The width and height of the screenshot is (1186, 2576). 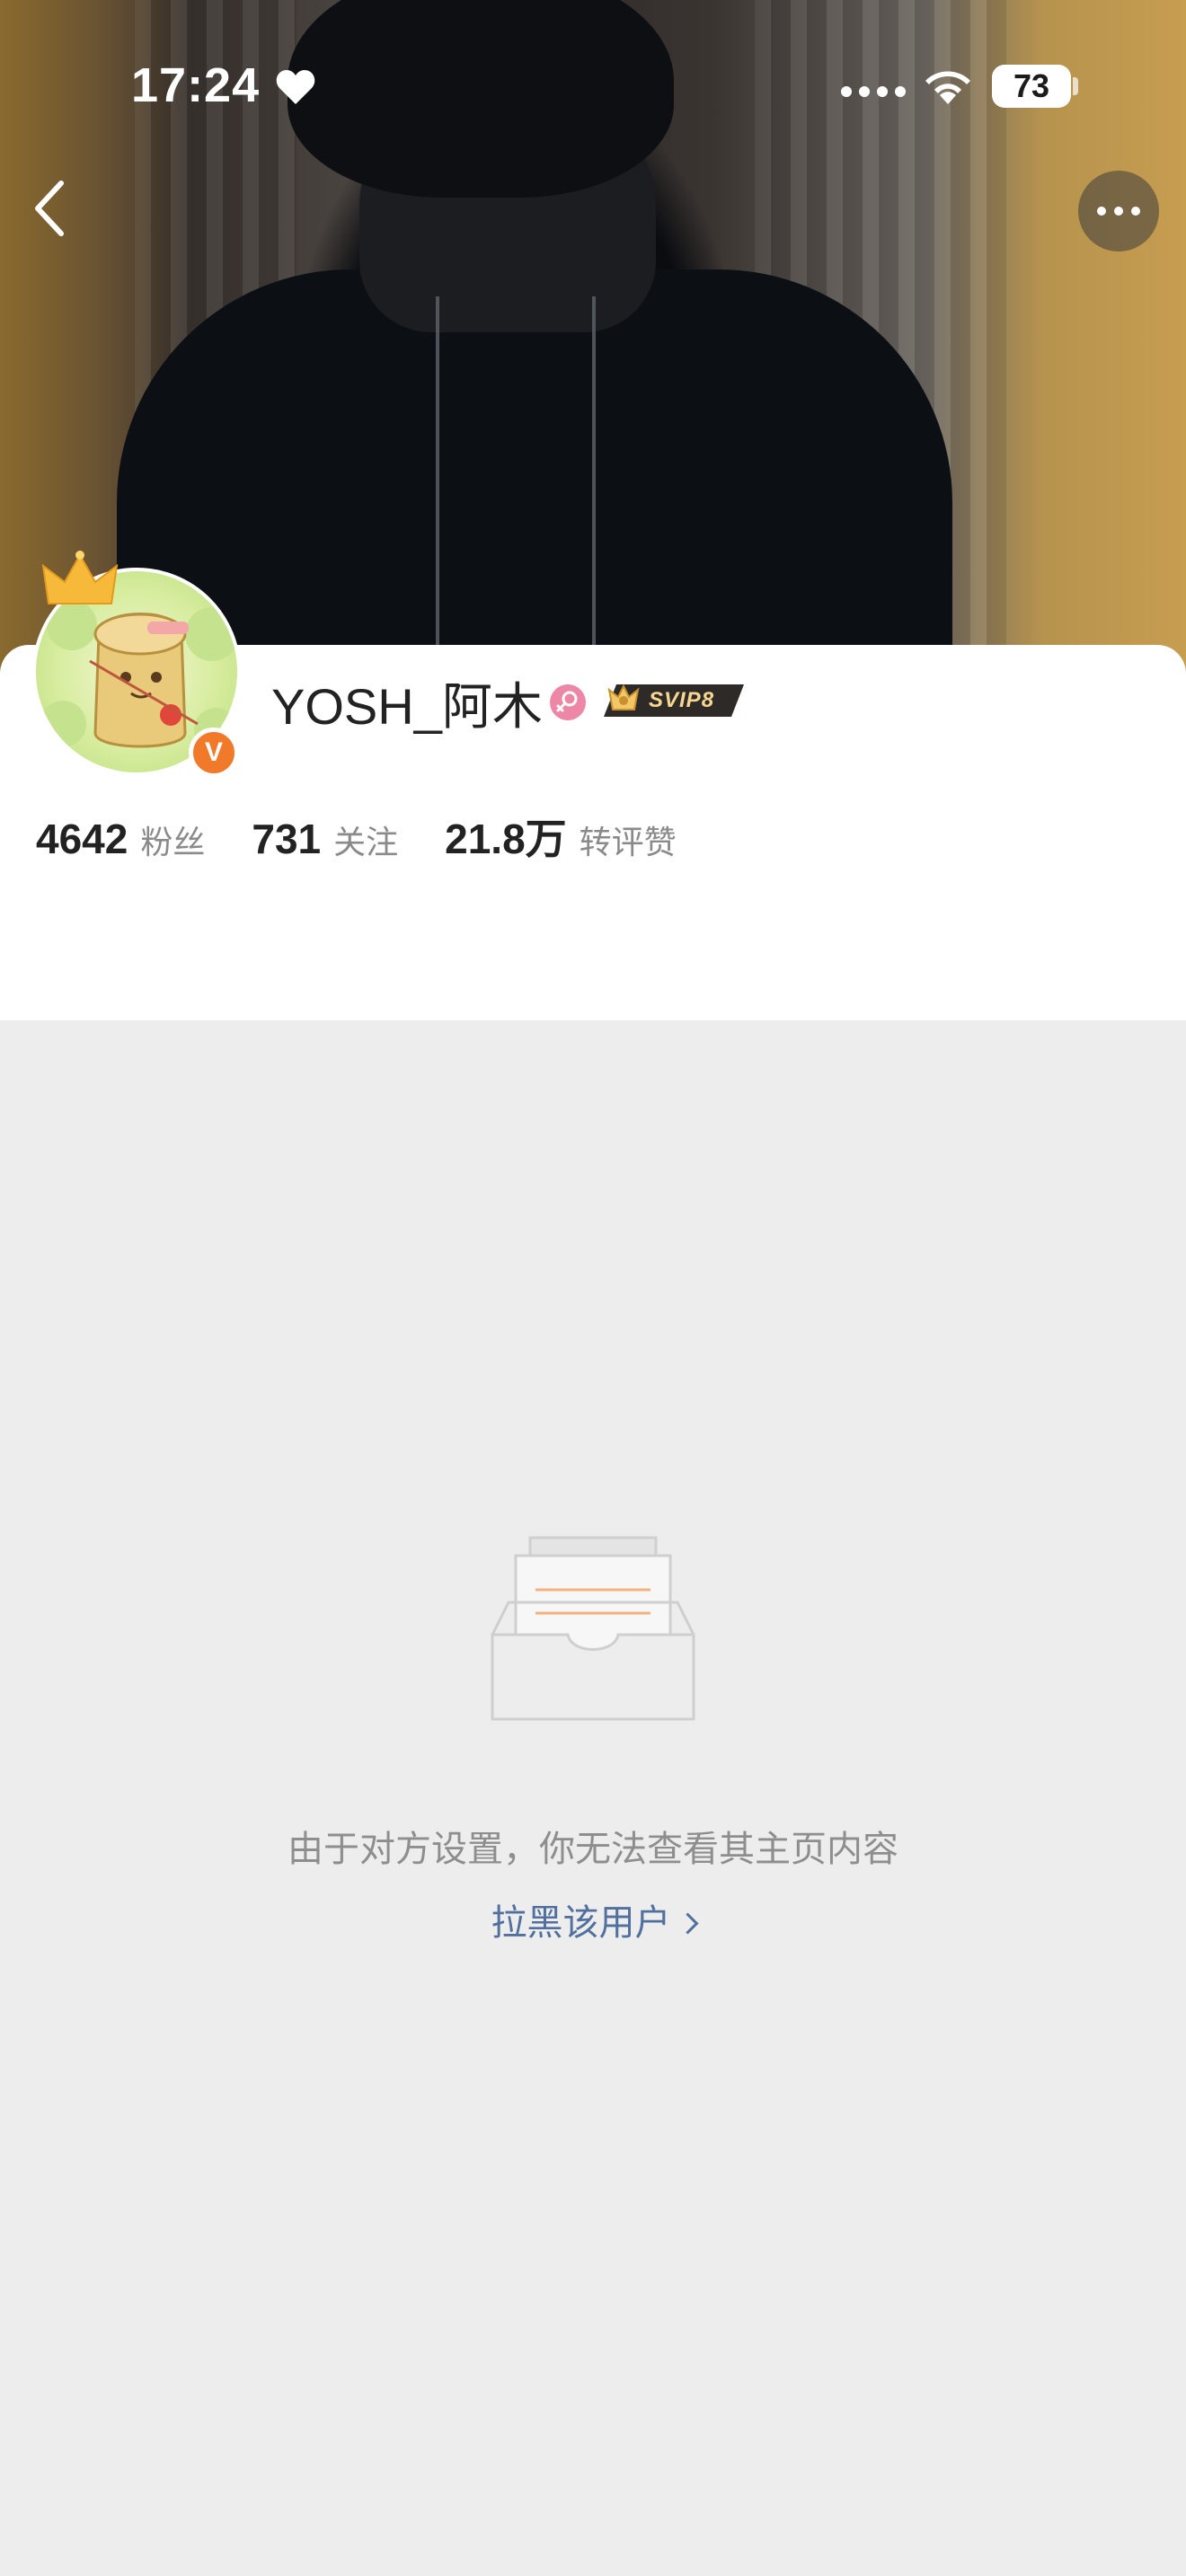 What do you see at coordinates (1031, 86) in the screenshot?
I see `battery-indicator: 73` at bounding box center [1031, 86].